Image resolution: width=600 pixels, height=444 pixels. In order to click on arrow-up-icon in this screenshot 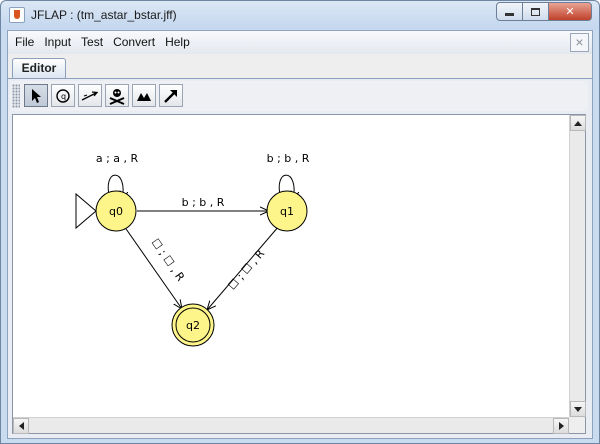, I will do `click(578, 123)`.